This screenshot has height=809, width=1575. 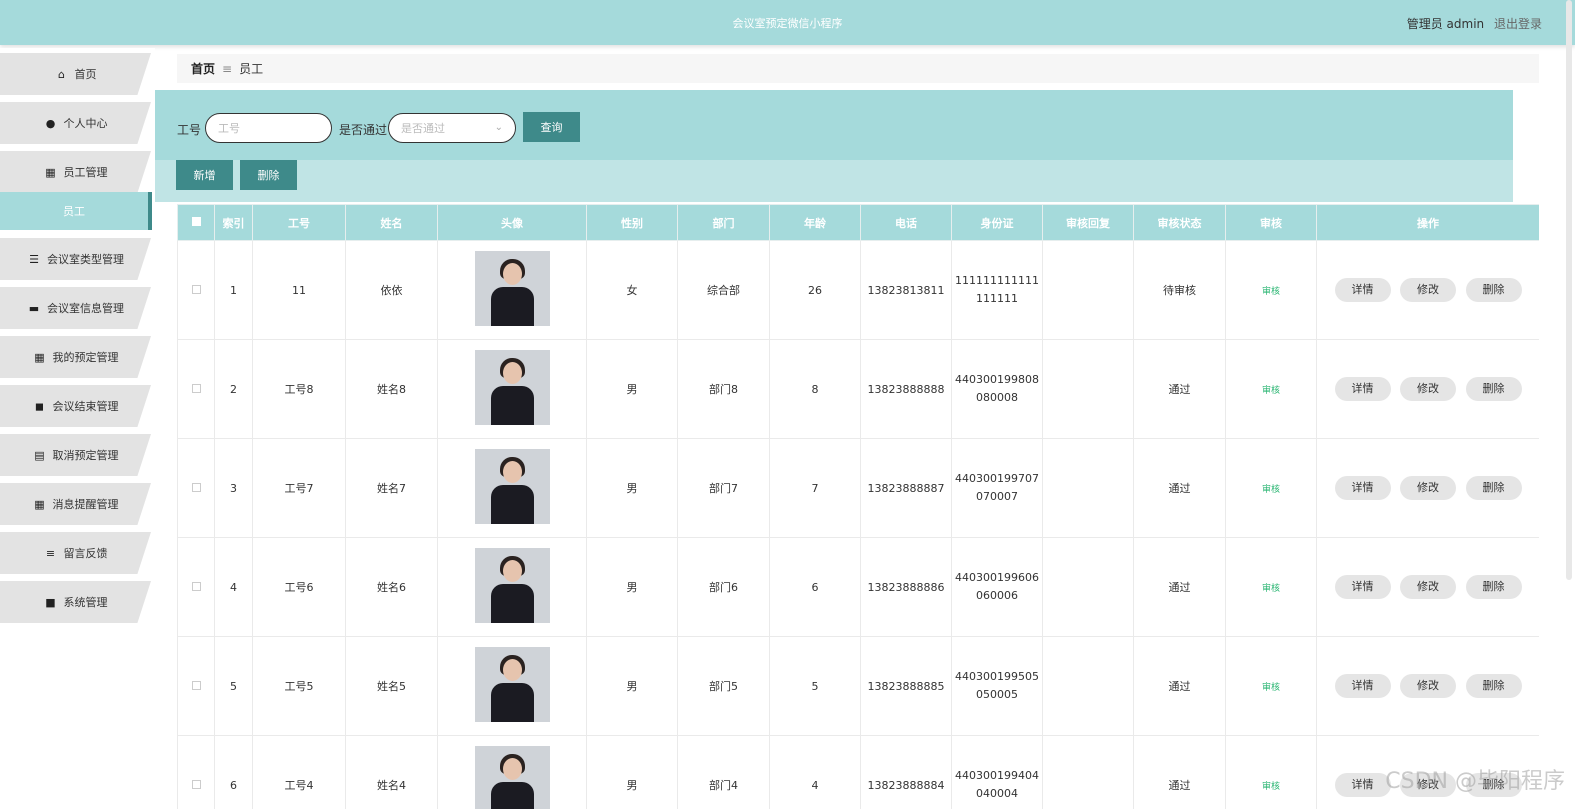 I want to click on cell-phone: 13823888884, so click(x=906, y=772).